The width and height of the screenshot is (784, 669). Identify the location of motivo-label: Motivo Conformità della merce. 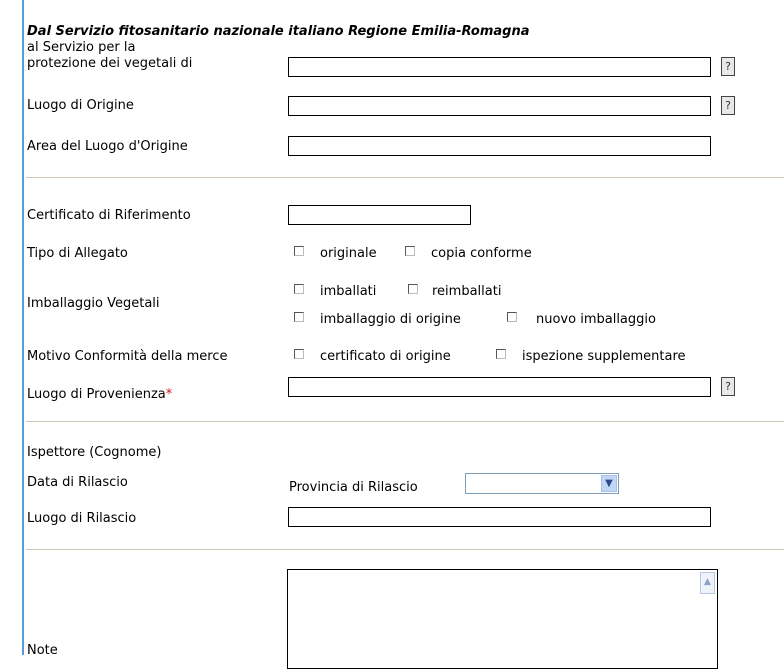
(127, 356).